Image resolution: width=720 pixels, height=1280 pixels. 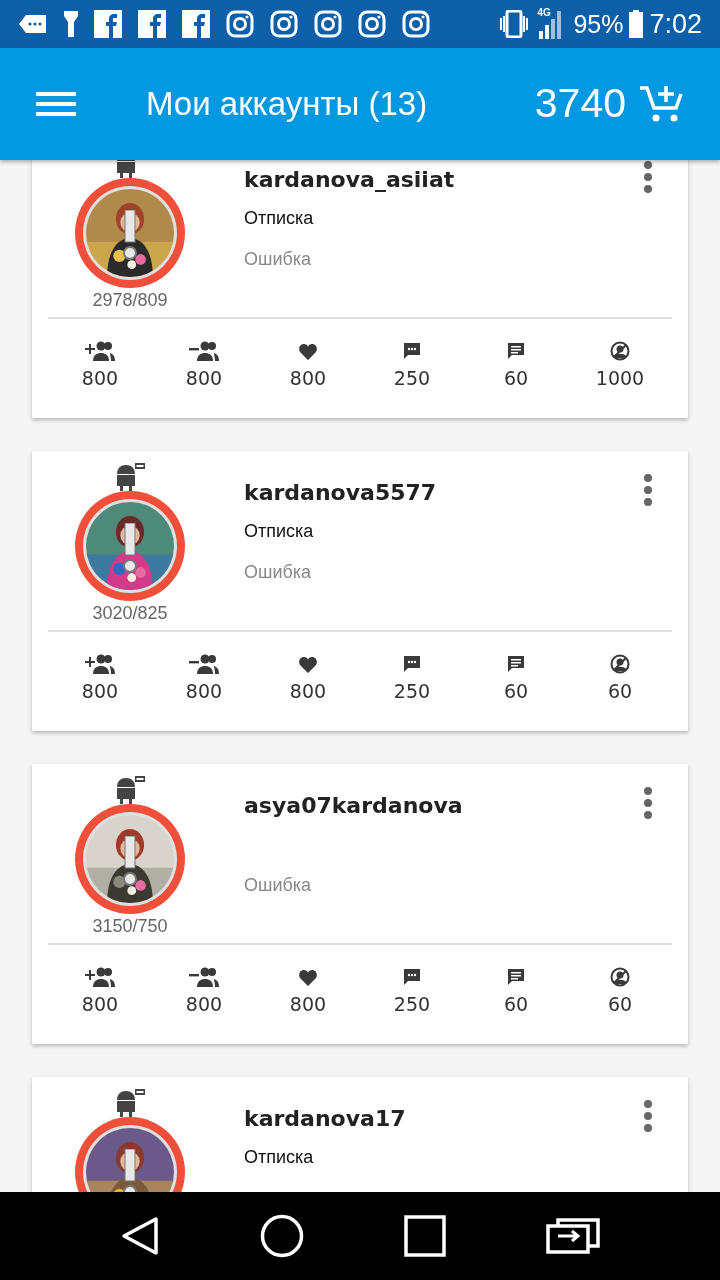 What do you see at coordinates (598, 24) in the screenshot?
I see `battery-percent: 95%` at bounding box center [598, 24].